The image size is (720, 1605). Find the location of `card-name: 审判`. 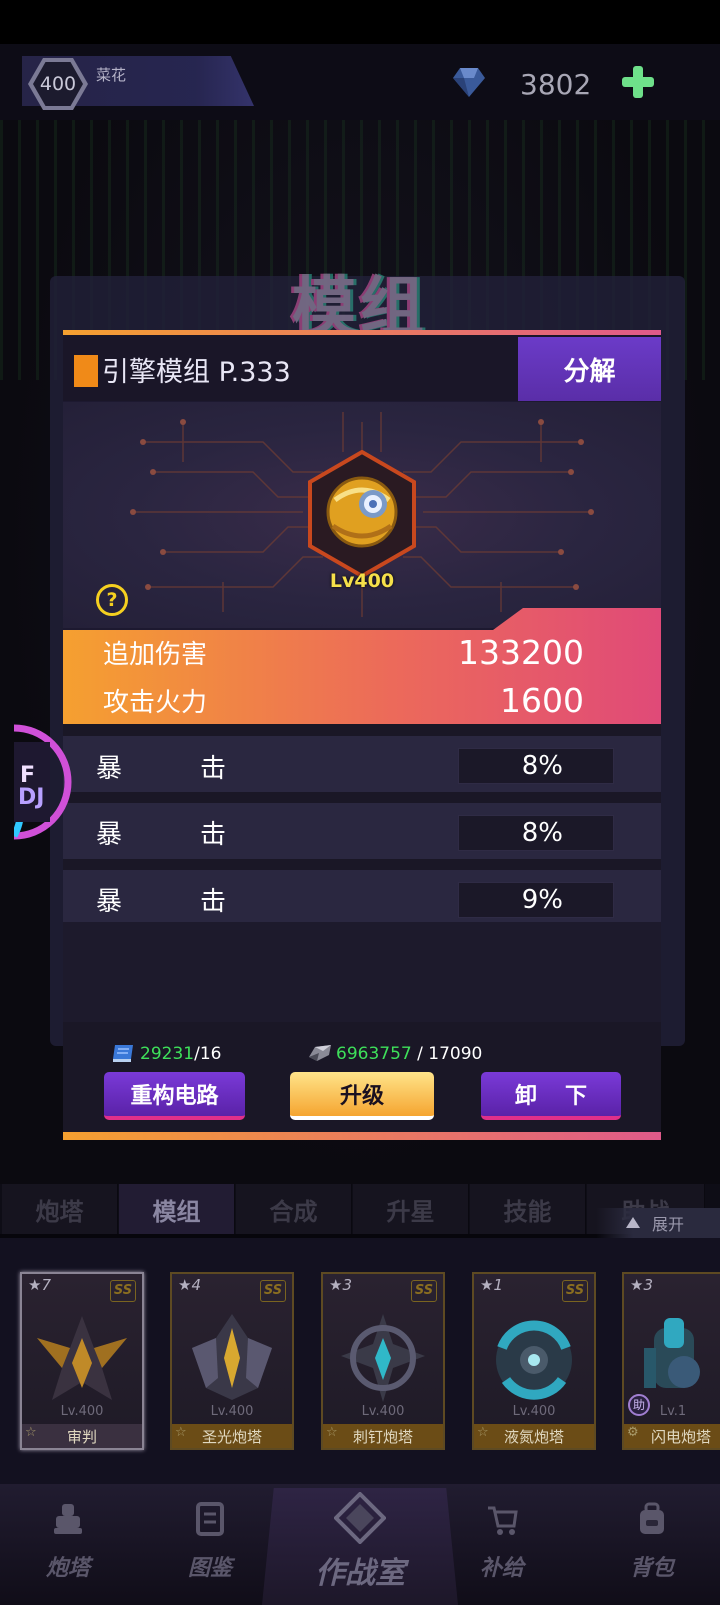

card-name: 审判 is located at coordinates (81, 1437).